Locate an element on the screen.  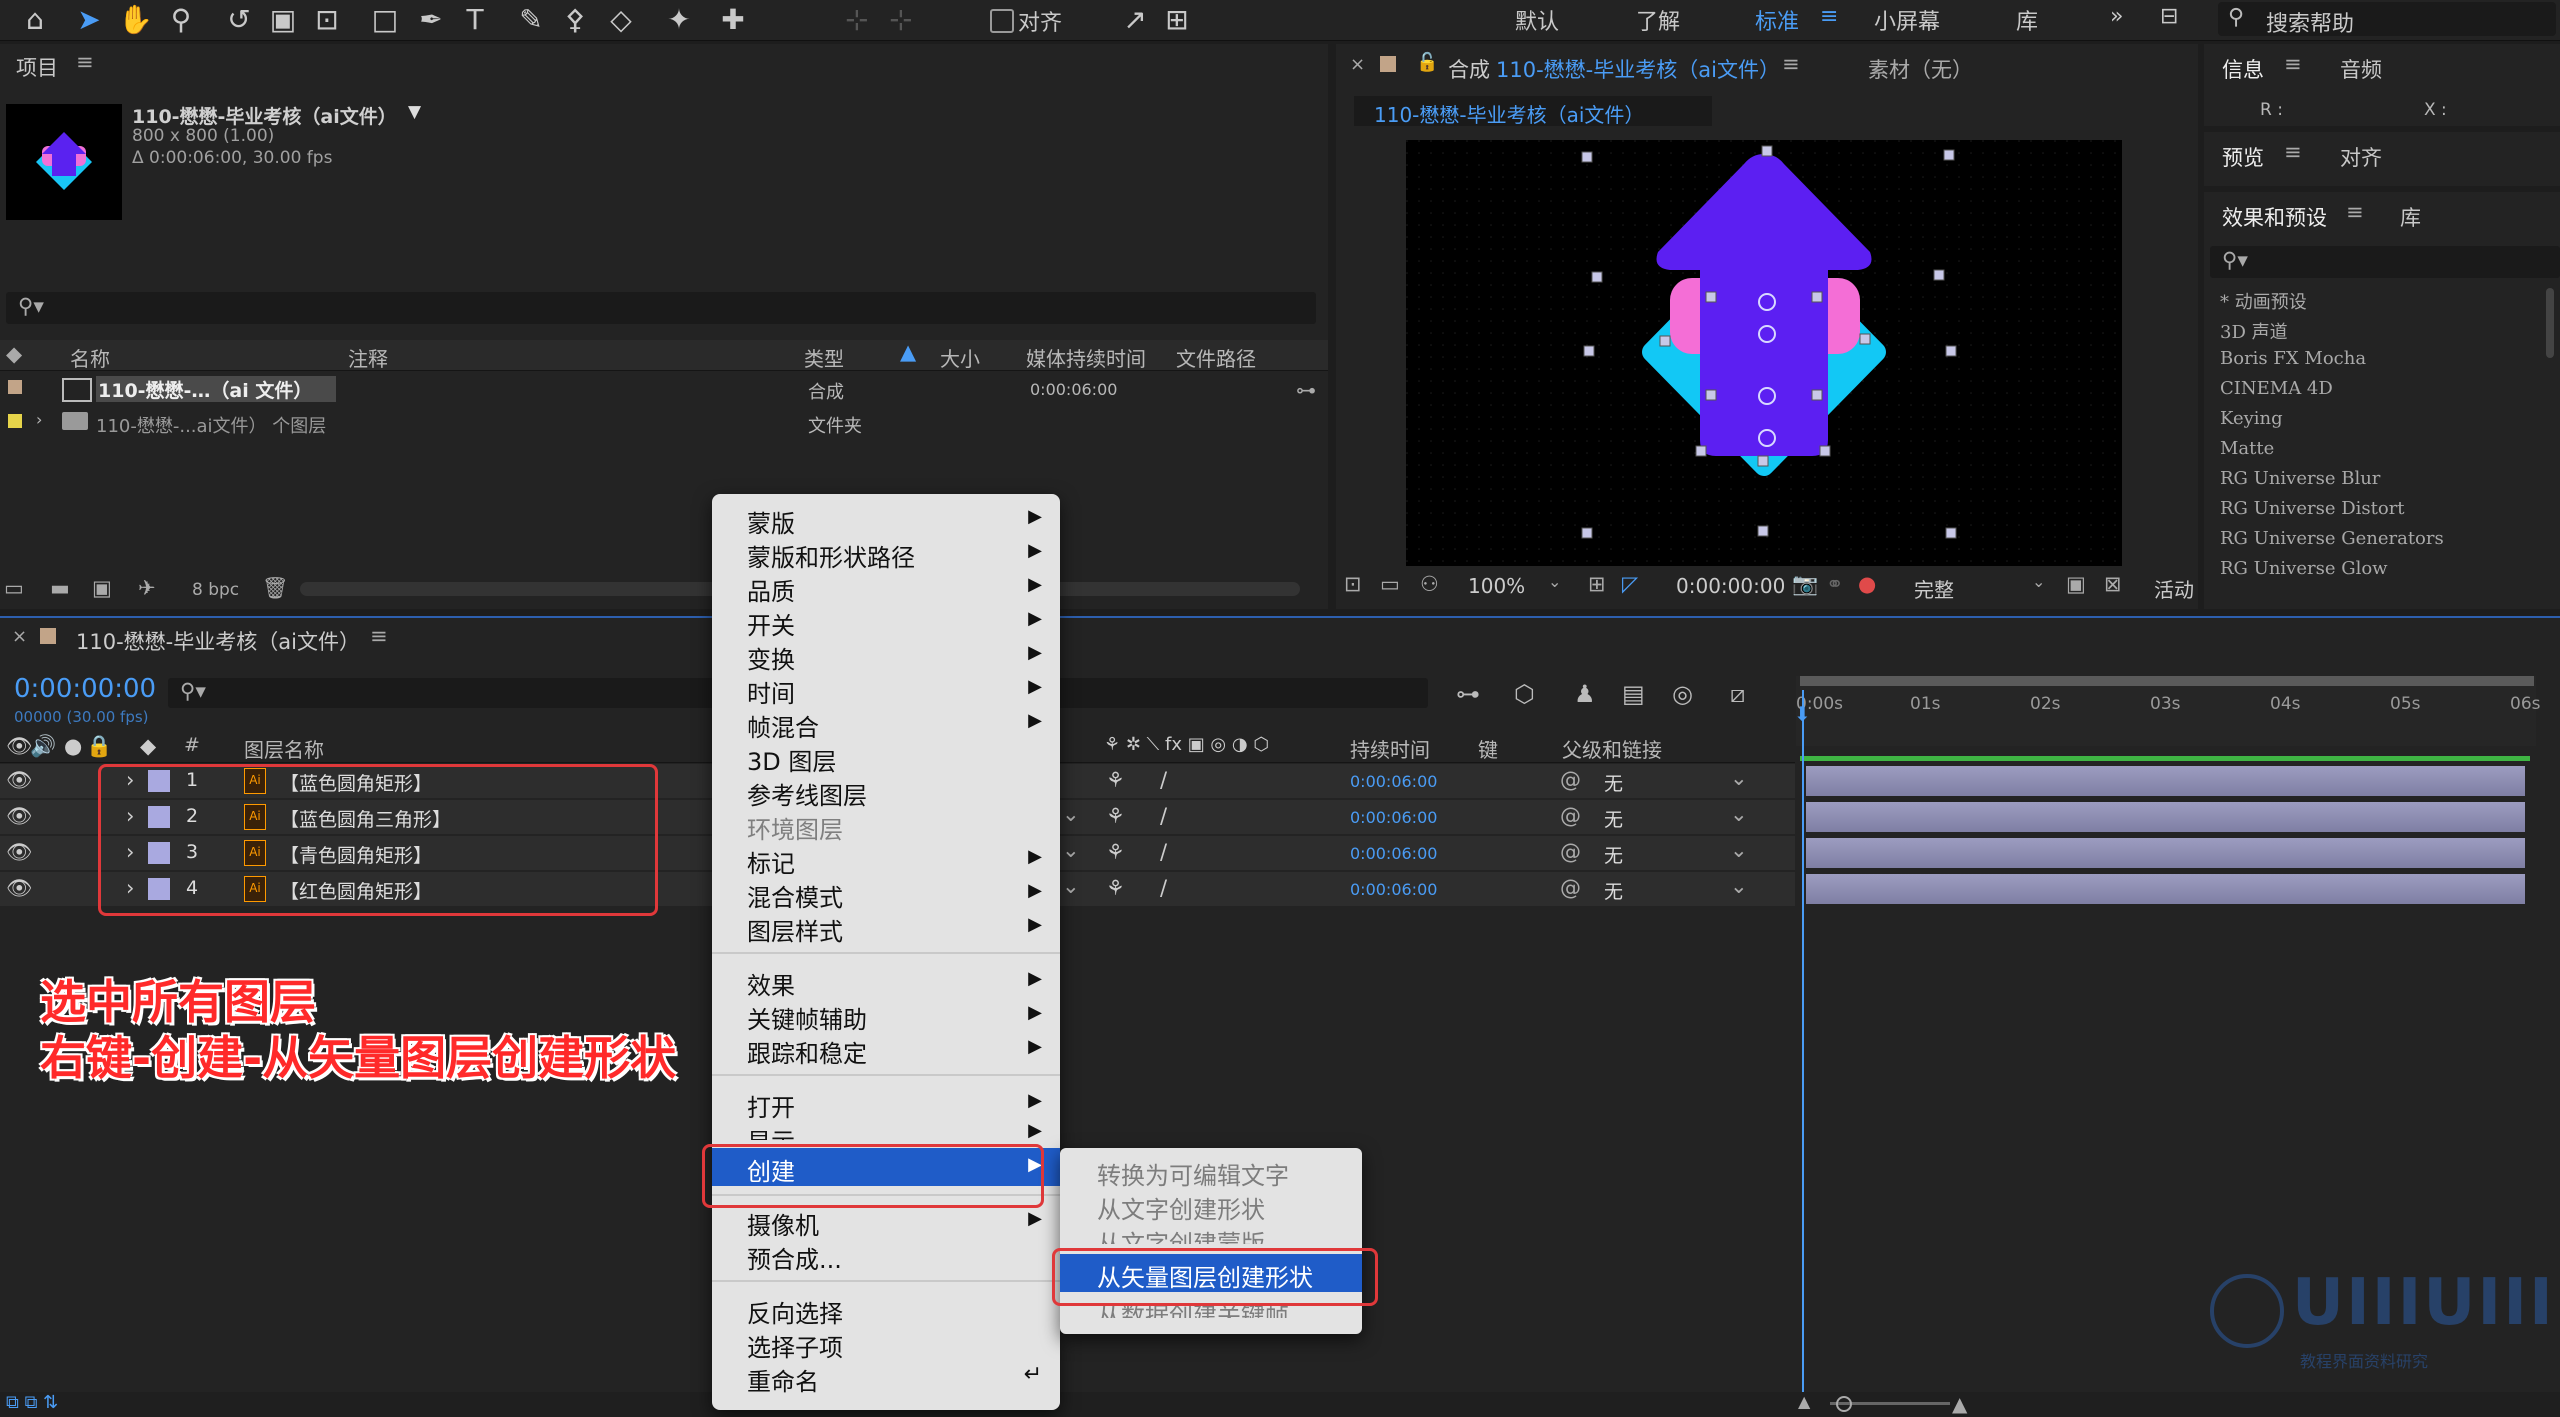
effects-item: Boris FX Mocha is located at coordinates (2293, 358).